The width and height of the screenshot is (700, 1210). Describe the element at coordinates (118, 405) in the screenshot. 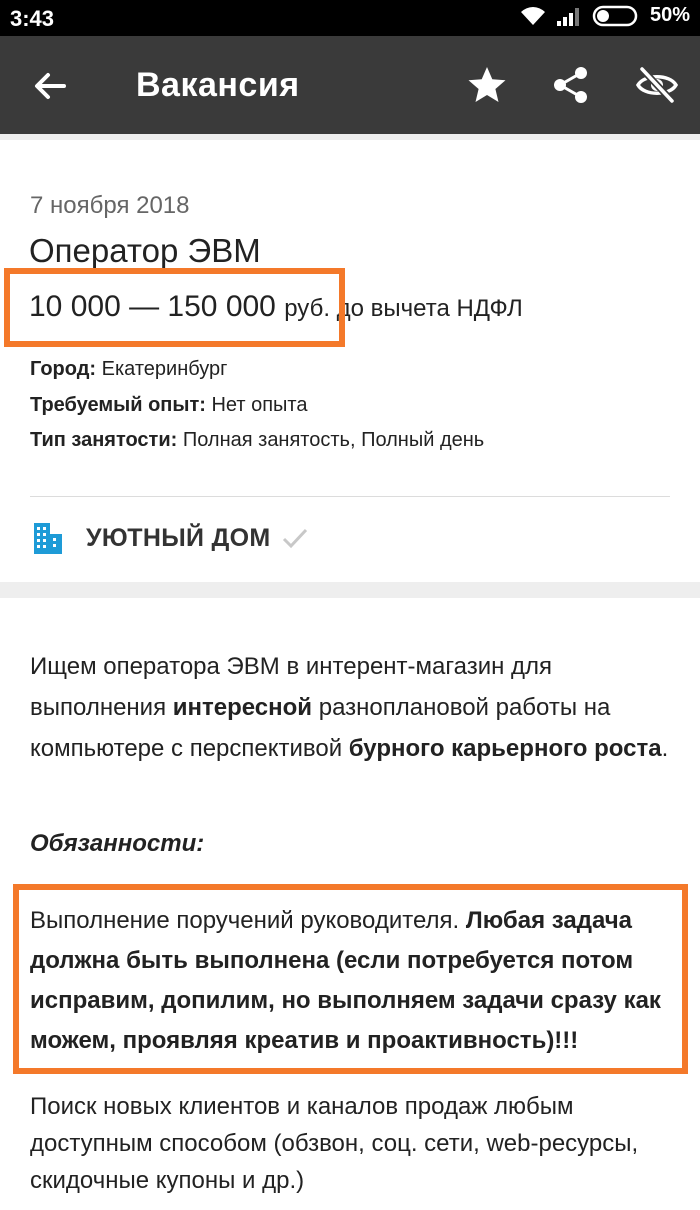

I see `experience-label: Требуемый опыт:` at that location.